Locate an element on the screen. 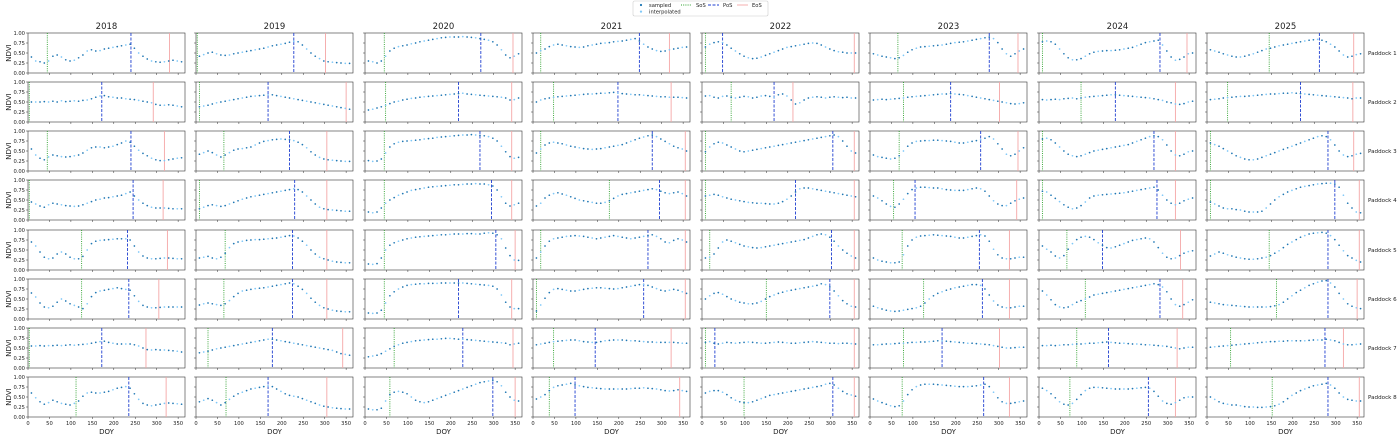 This screenshot has width=1400, height=438. panel-paddock-8-2025: 0 50 100 150 200 250 300 350 is located at coordinates (1285, 401).